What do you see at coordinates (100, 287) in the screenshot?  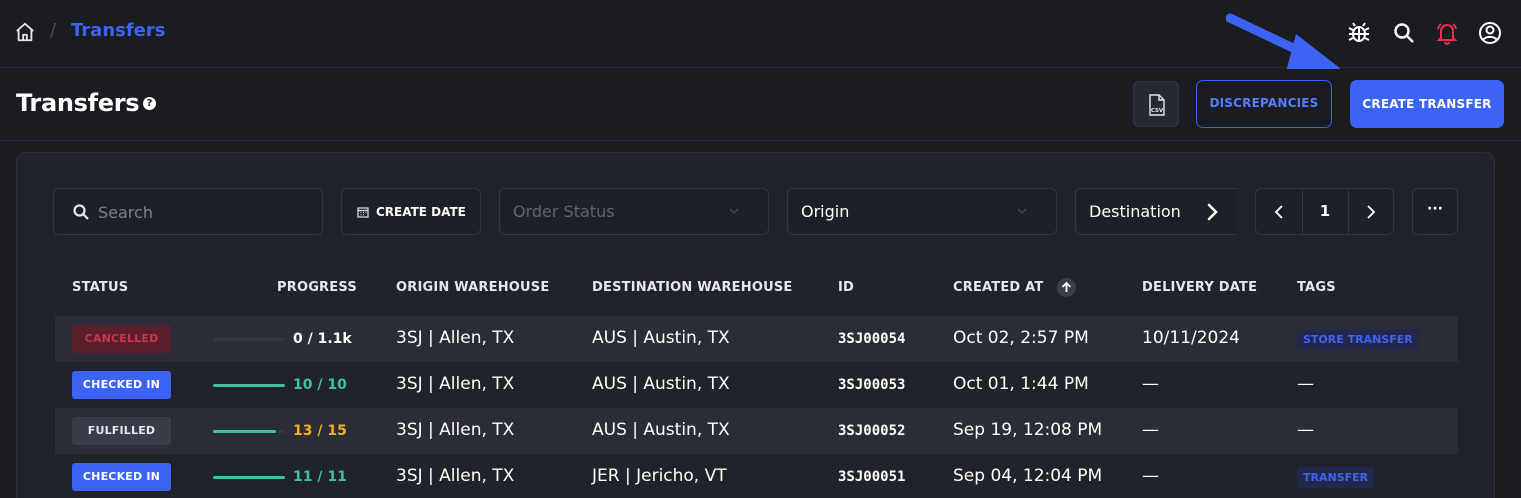 I see `column-header-status: STATUS` at bounding box center [100, 287].